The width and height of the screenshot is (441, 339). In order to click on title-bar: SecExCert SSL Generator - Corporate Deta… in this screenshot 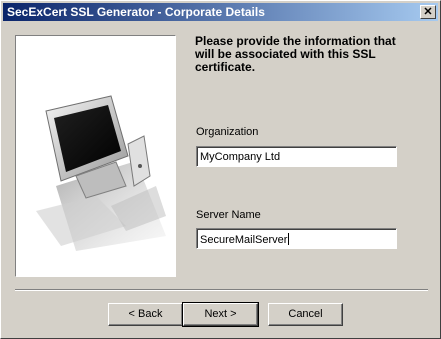, I will do `click(220, 12)`.